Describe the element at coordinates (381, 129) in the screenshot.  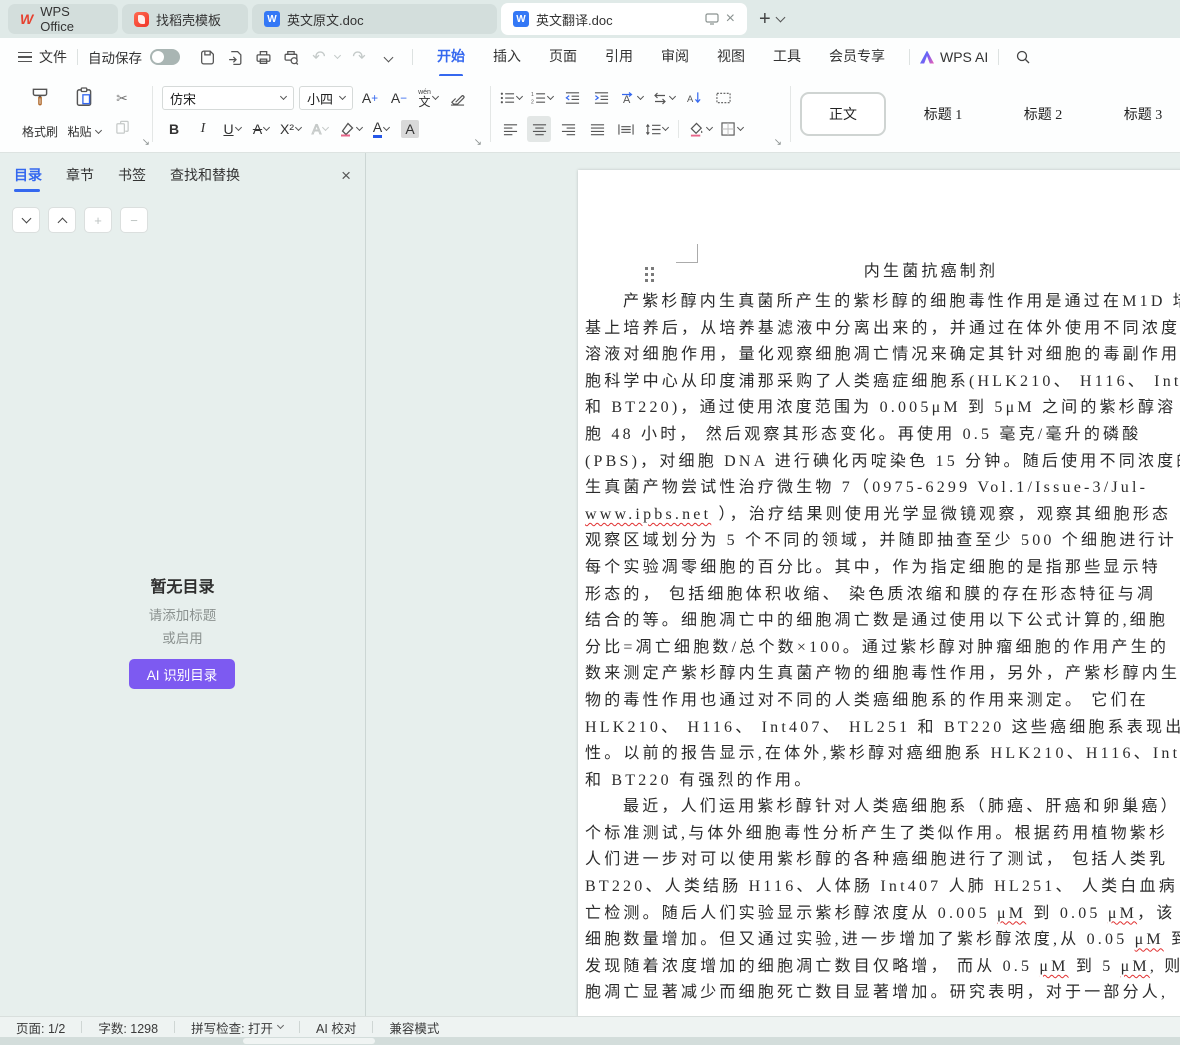
I see `font-color-button: A` at that location.